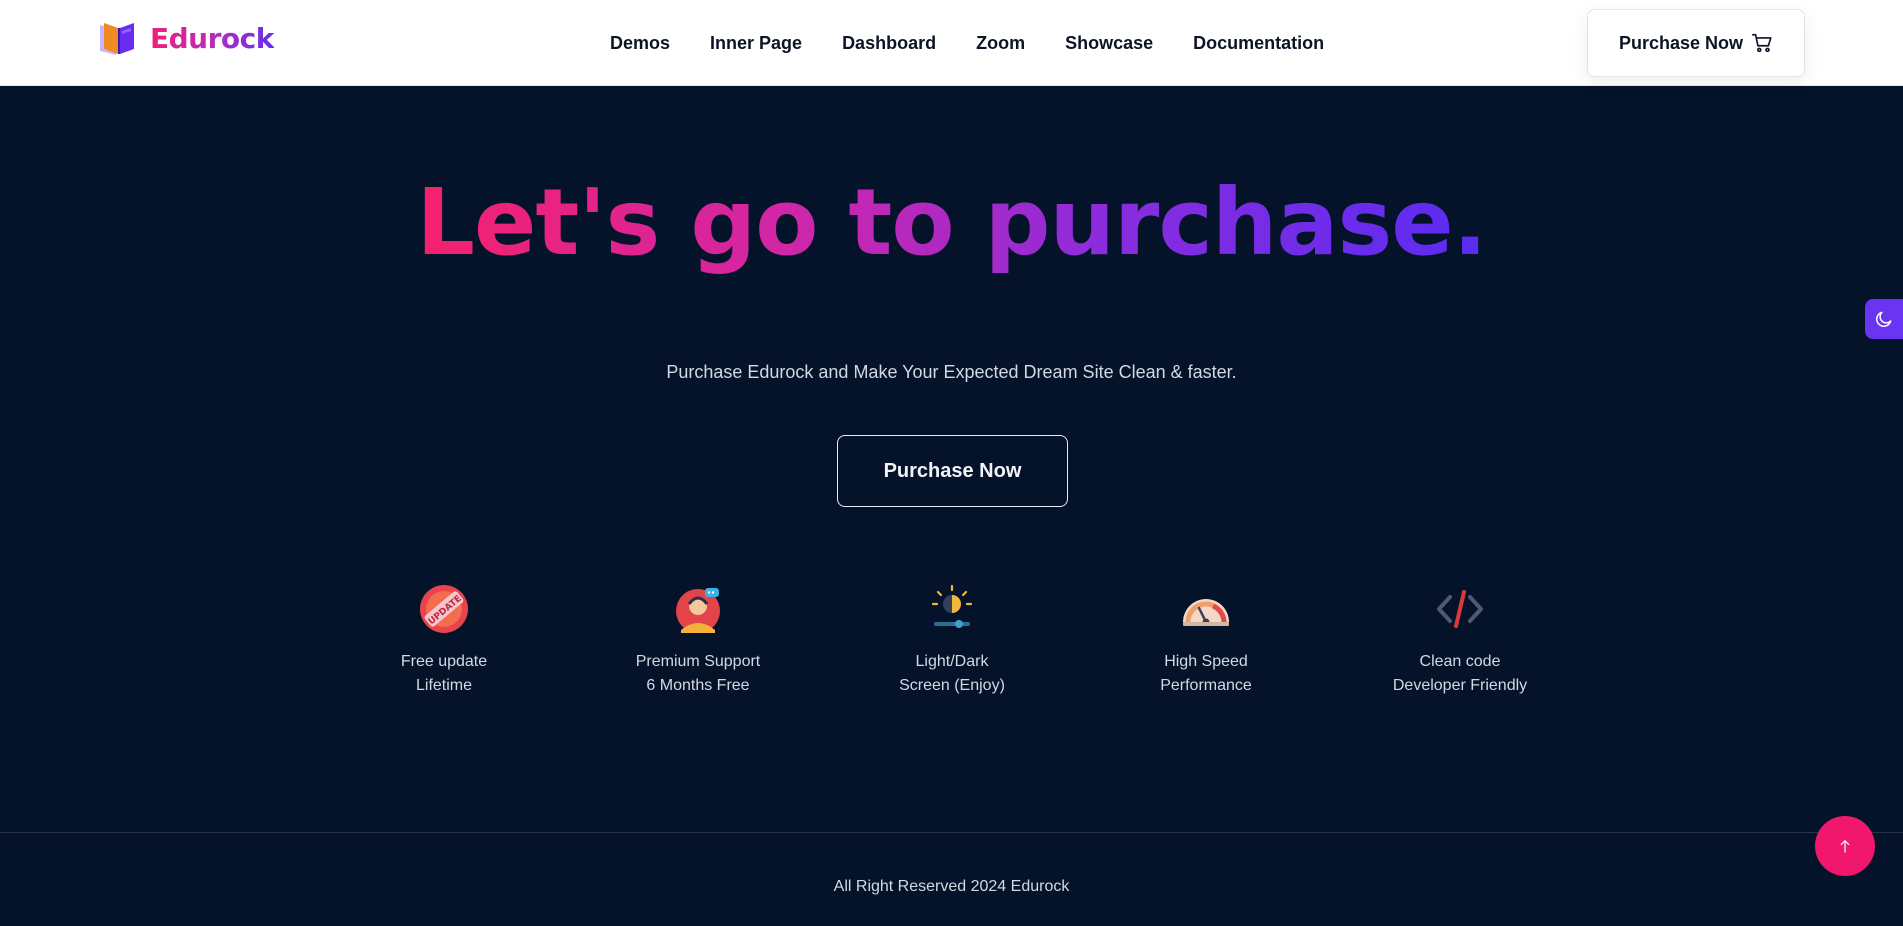 This screenshot has width=1903, height=926. I want to click on hero-purchase-button: Purchase Now, so click(952, 471).